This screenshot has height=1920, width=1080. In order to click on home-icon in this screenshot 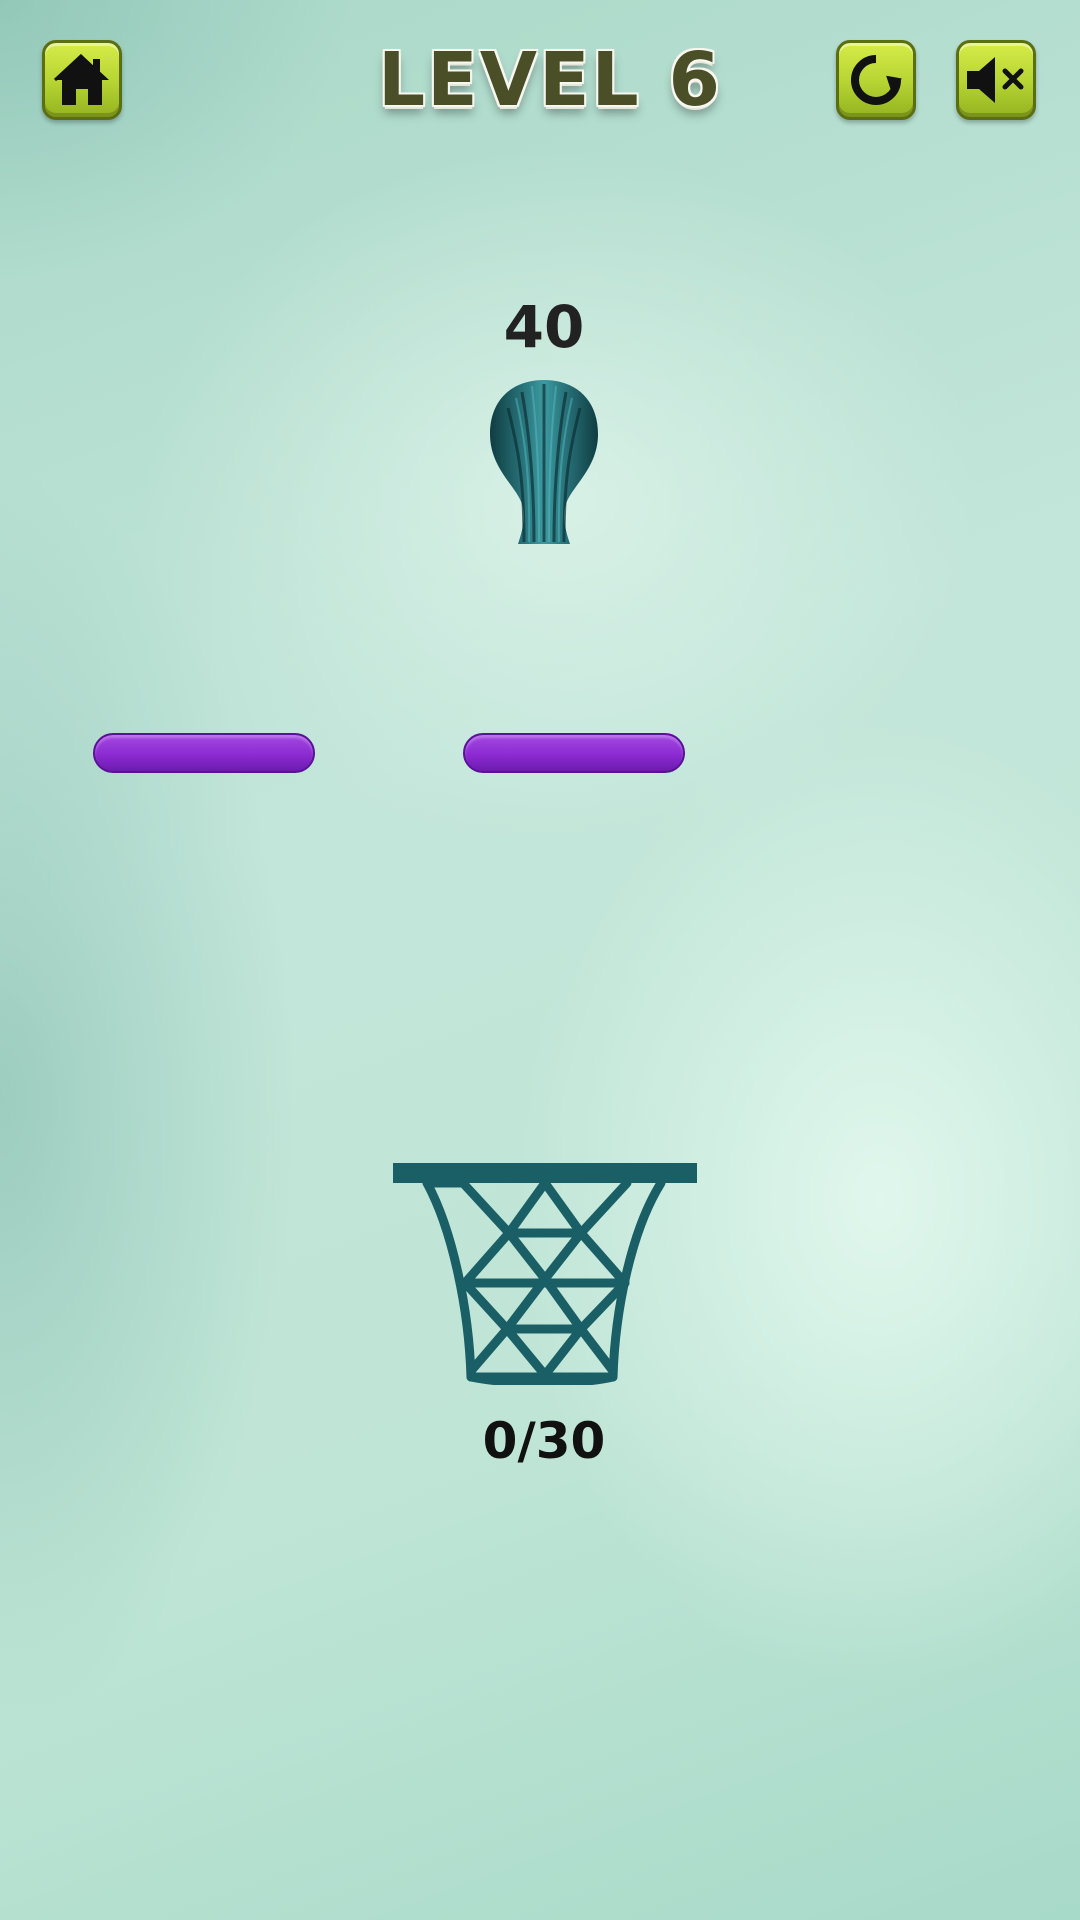, I will do `click(81, 79)`.